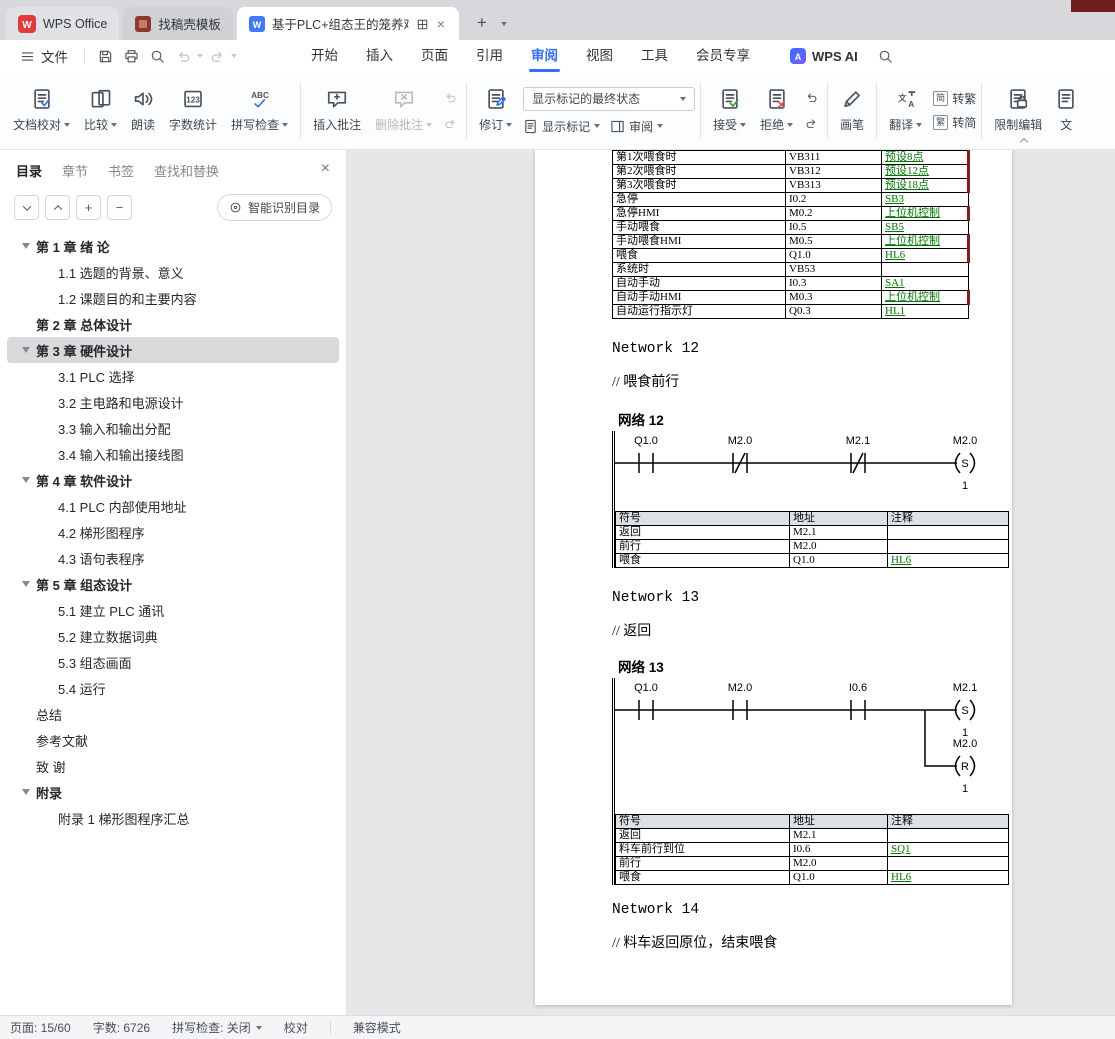 The width and height of the screenshot is (1115, 1039). What do you see at coordinates (40, 1027) in the screenshot?
I see `page-indicator: 页面: 15/60` at bounding box center [40, 1027].